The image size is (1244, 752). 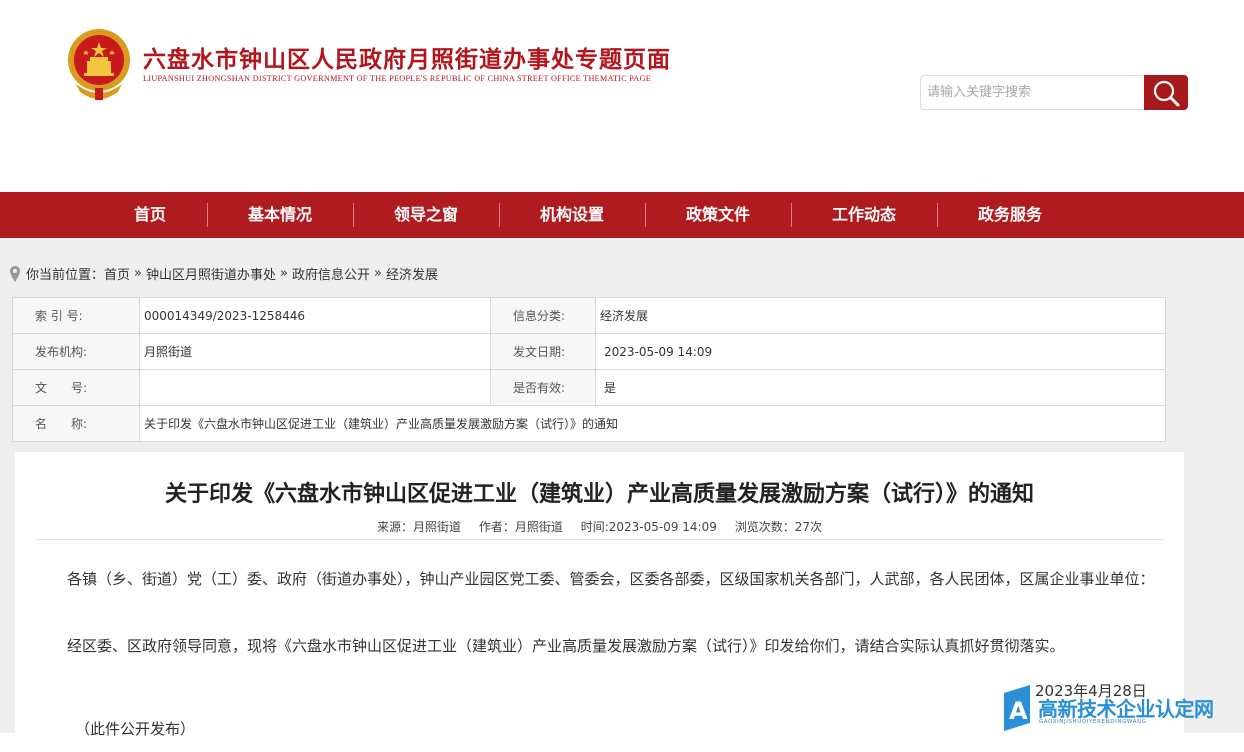 What do you see at coordinates (426, 215) in the screenshot?
I see `nav-item-leadership: 领导之窗` at bounding box center [426, 215].